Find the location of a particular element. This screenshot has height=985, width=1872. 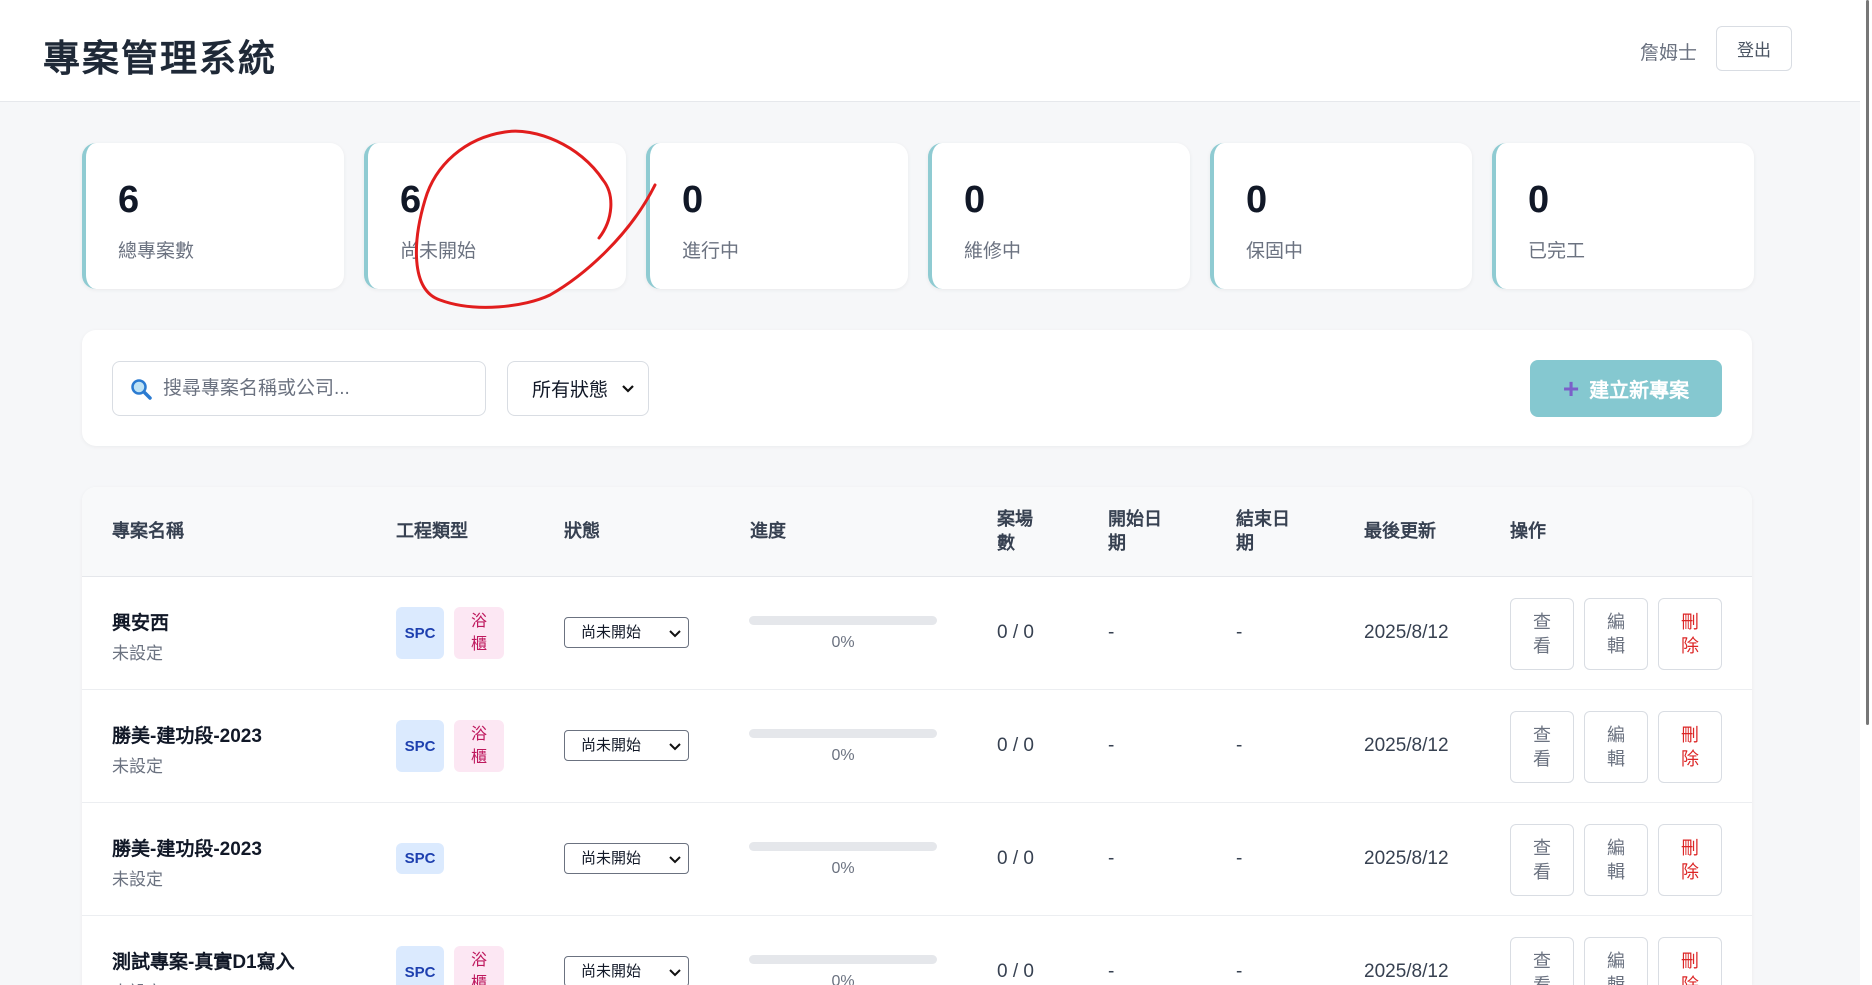

search-icon is located at coordinates (141, 389).